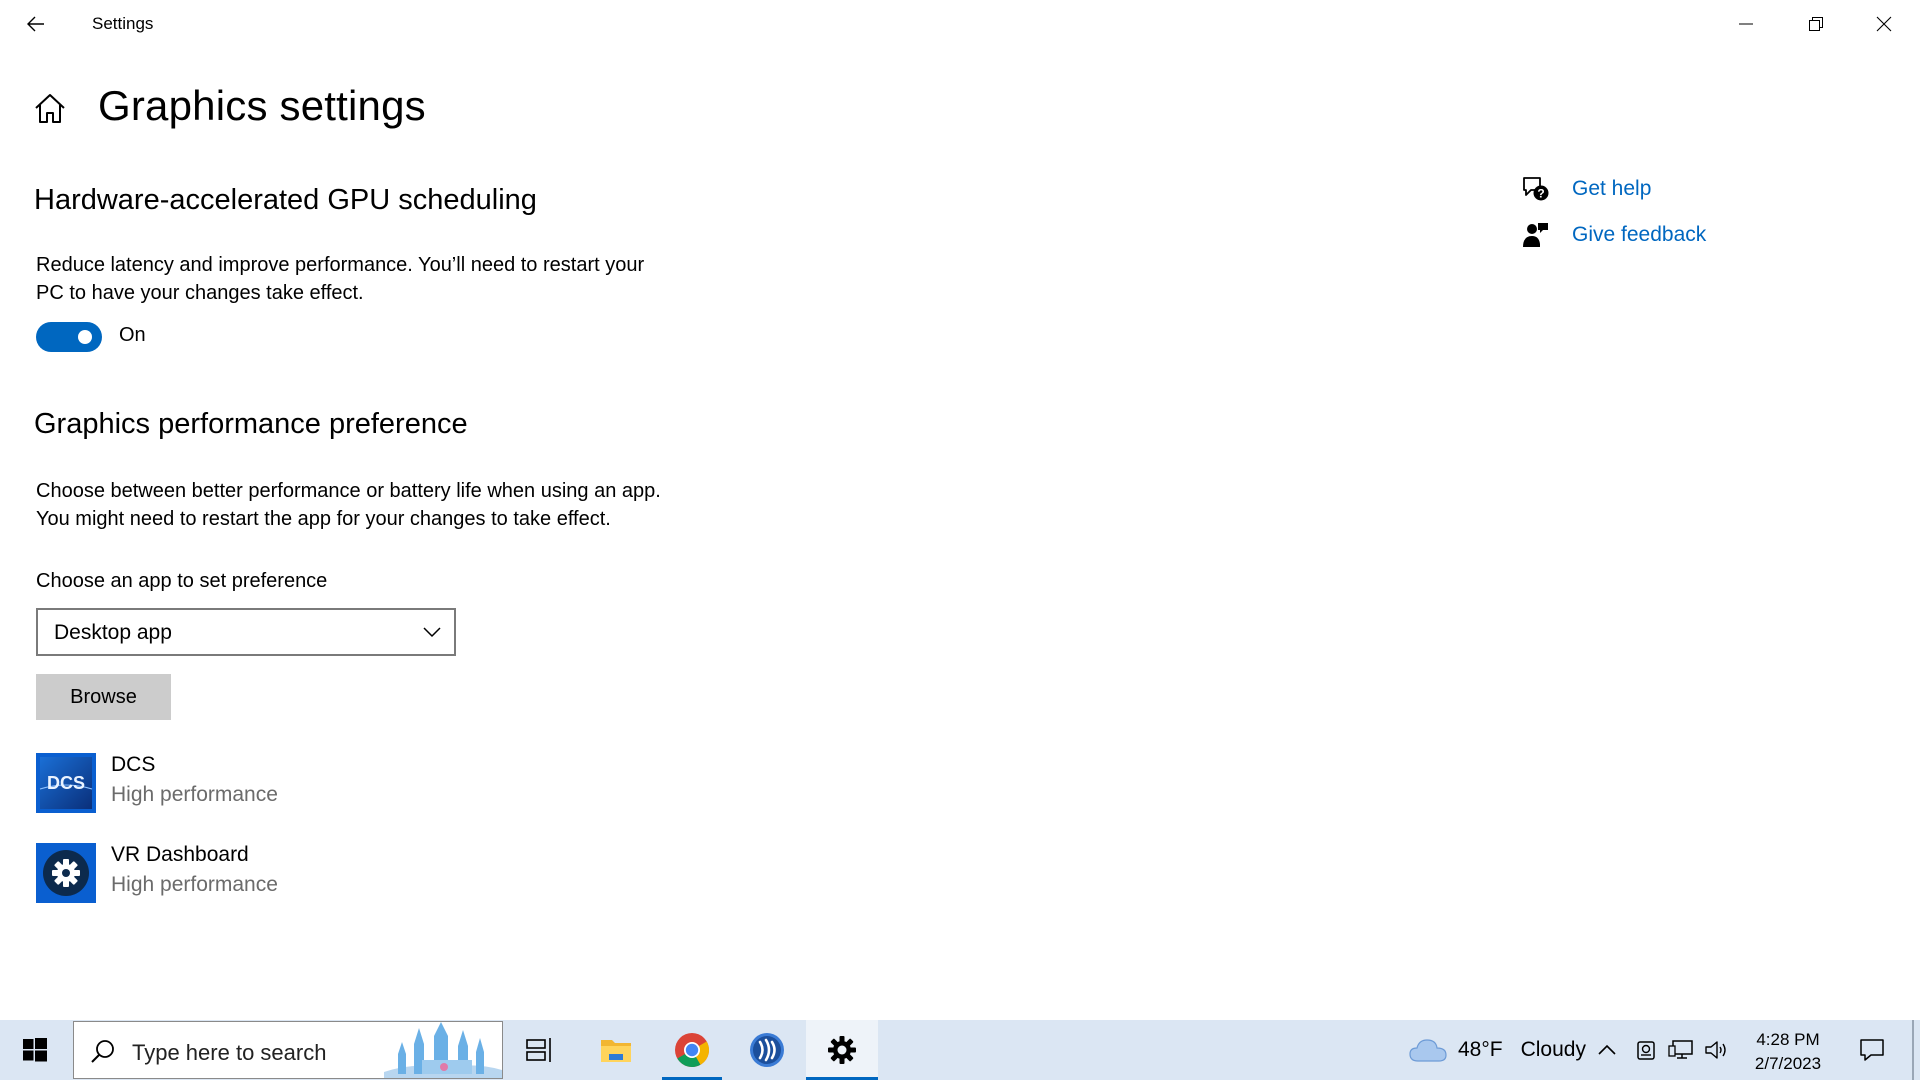  I want to click on file-explorer-button, so click(616, 1050).